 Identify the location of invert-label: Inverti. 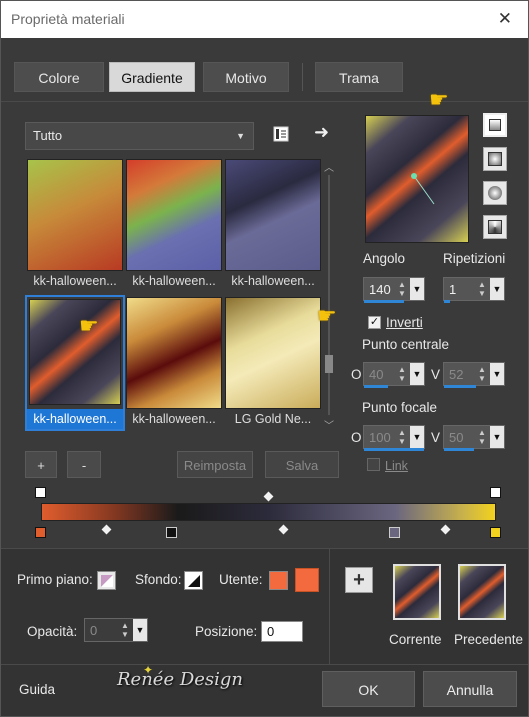
(404, 322).